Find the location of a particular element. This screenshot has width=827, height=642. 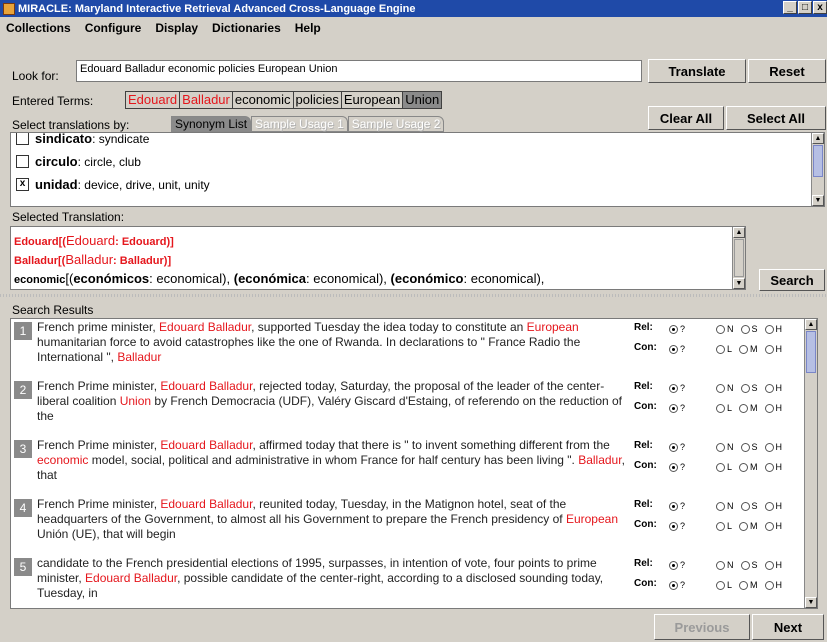

term-edouard: Edouard is located at coordinates (153, 100).